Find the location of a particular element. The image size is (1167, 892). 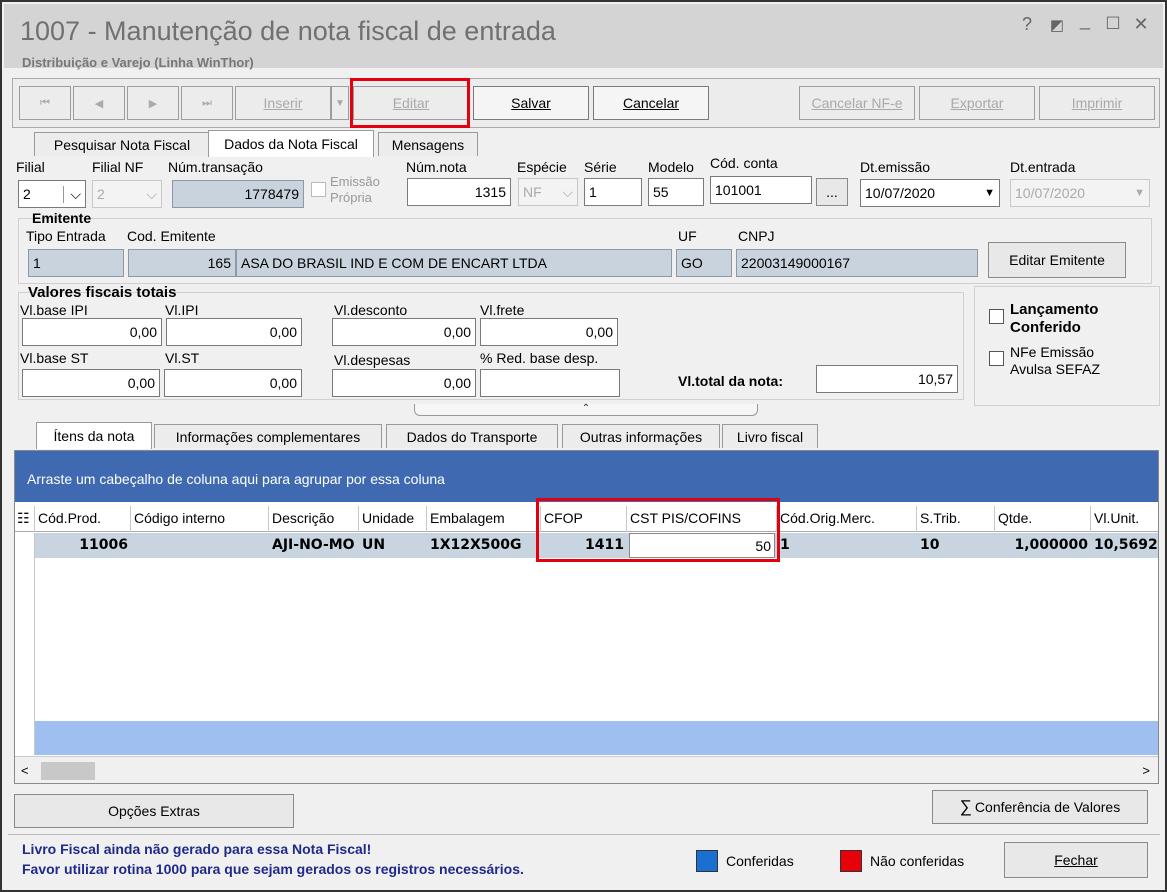

tab-pesquisar-nota-fiscal: Pesquisar Nota Fiscal is located at coordinates (122, 144).